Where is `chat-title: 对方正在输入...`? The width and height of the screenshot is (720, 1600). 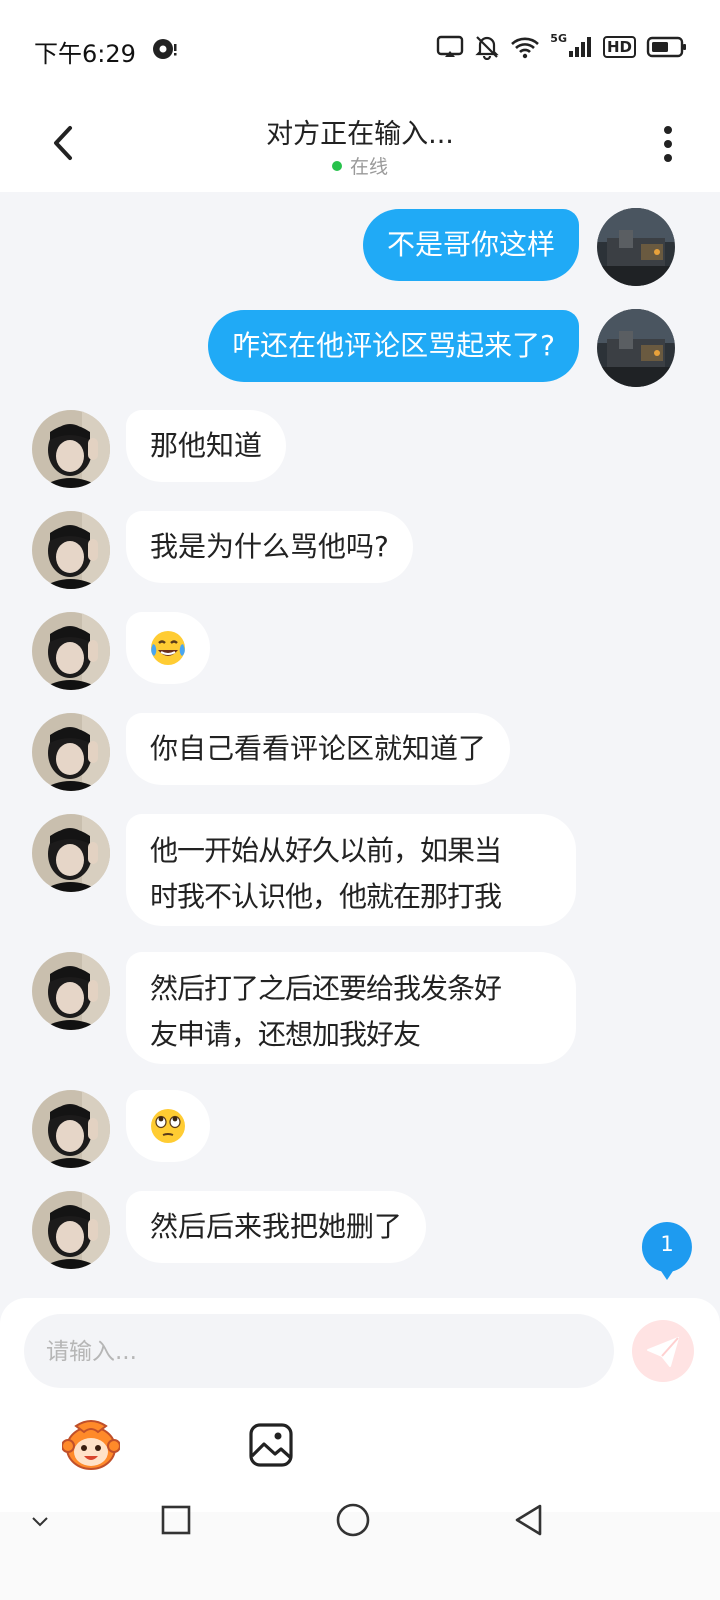
chat-title: 对方正在输入... is located at coordinates (360, 134).